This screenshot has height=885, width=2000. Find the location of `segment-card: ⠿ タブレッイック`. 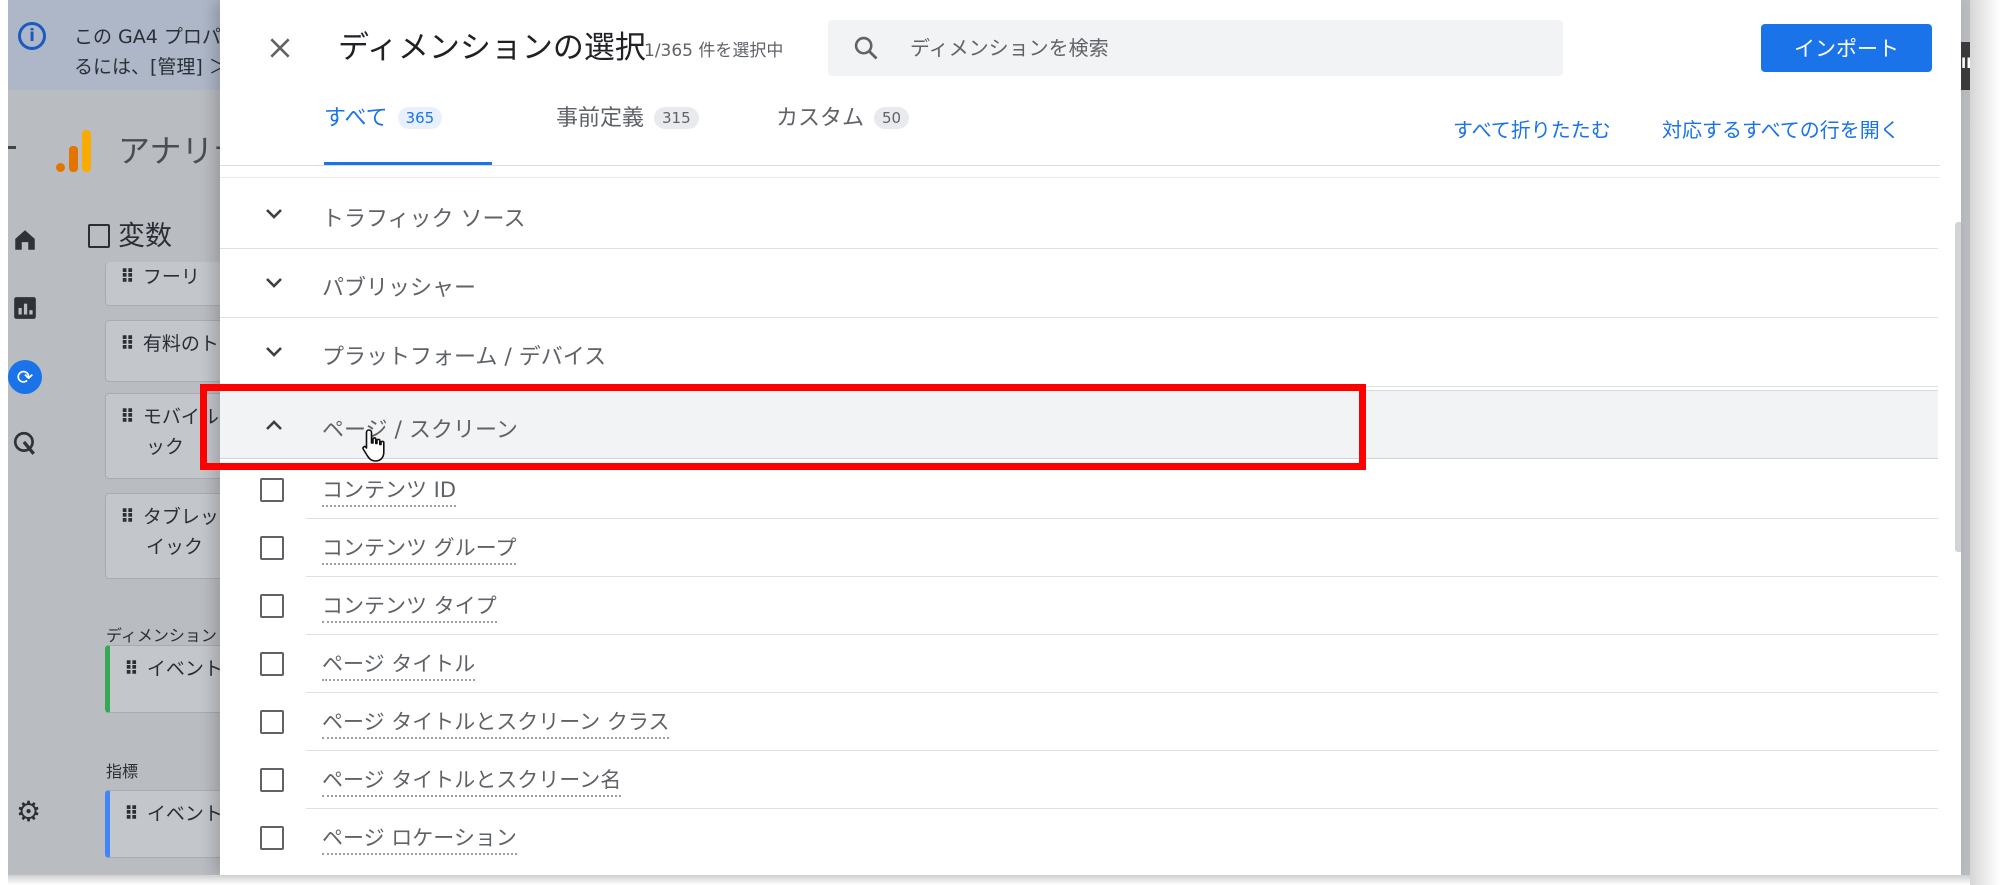

segment-card: ⠿ タブレッイック is located at coordinates (170, 536).